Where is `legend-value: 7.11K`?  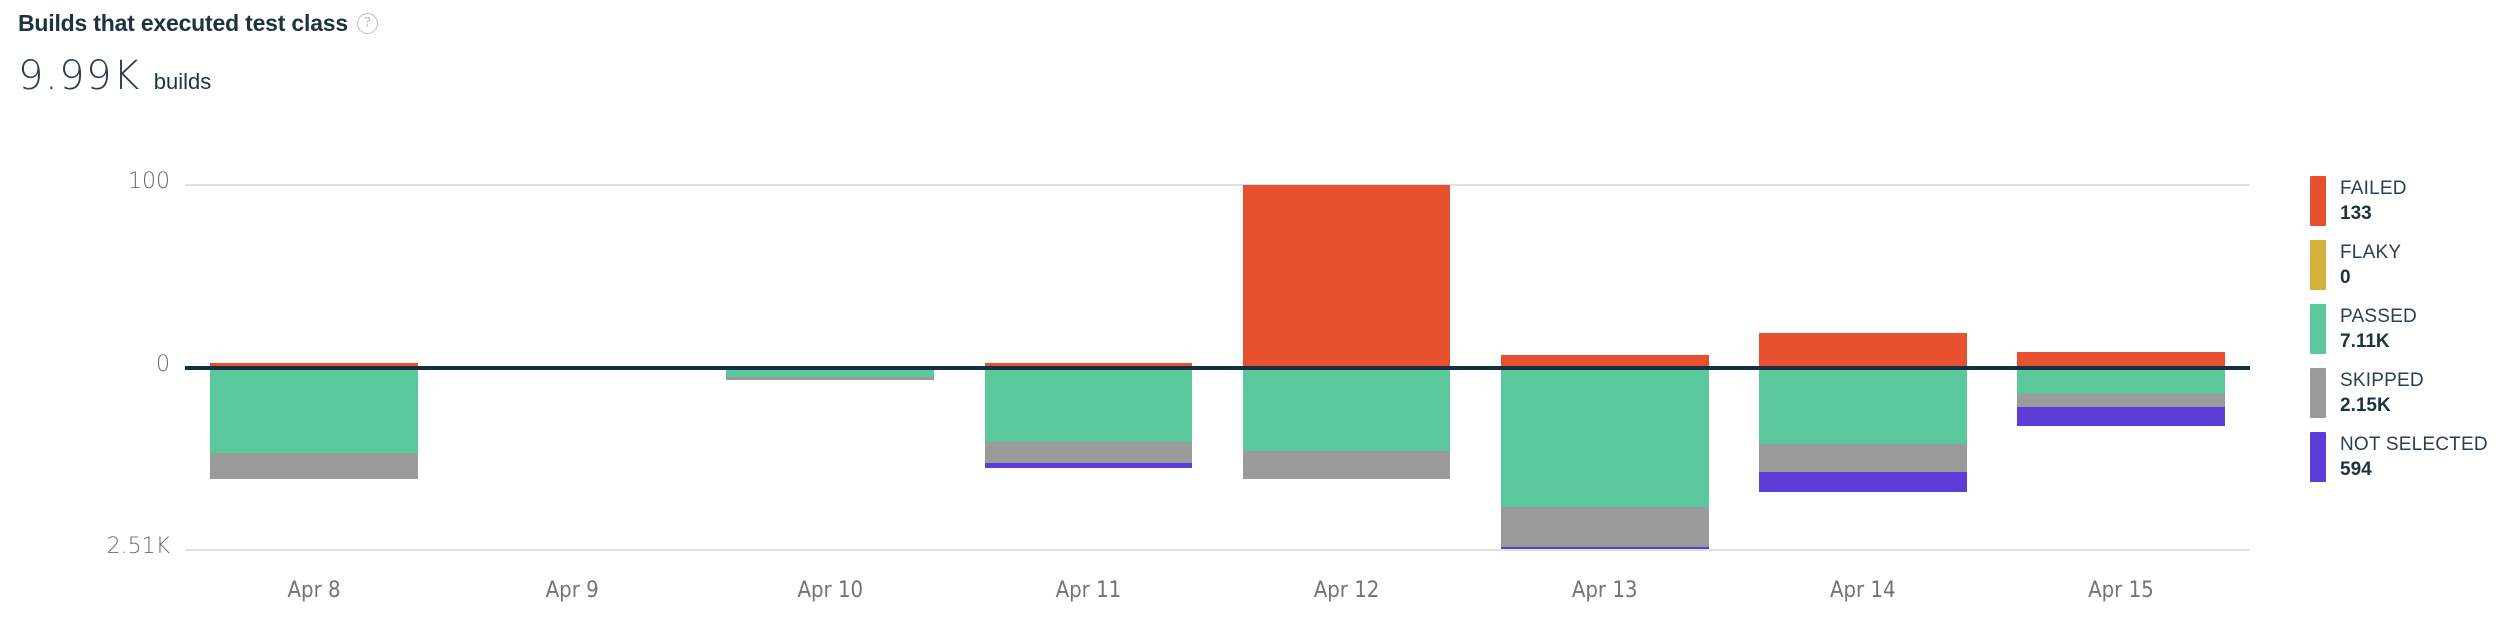 legend-value: 7.11K is located at coordinates (2365, 341).